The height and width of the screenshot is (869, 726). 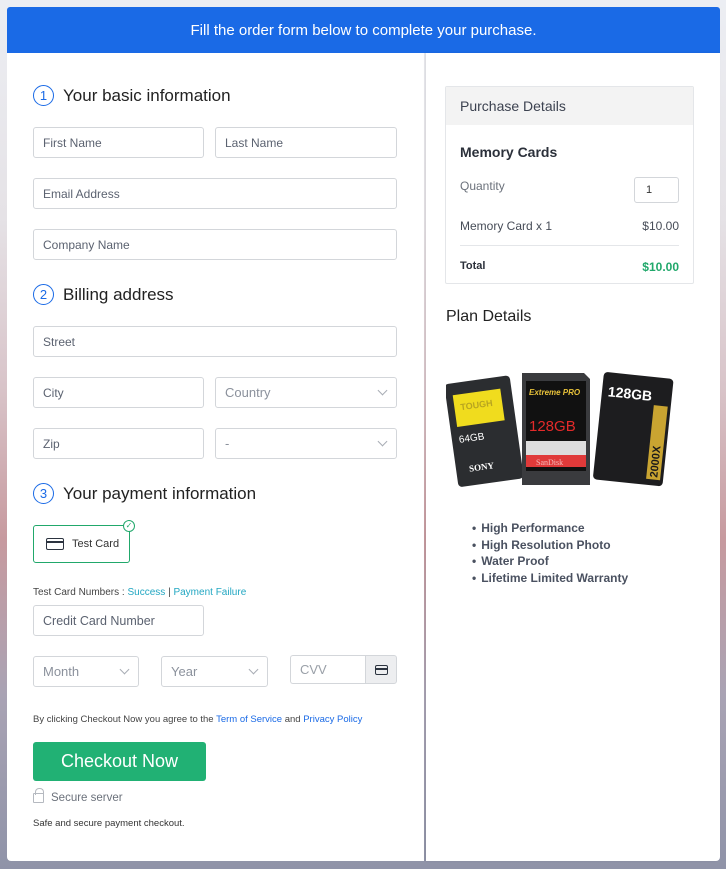 I want to click on sandisk-card: Extreme PRO 128GB SanDisk, so click(x=556, y=429).